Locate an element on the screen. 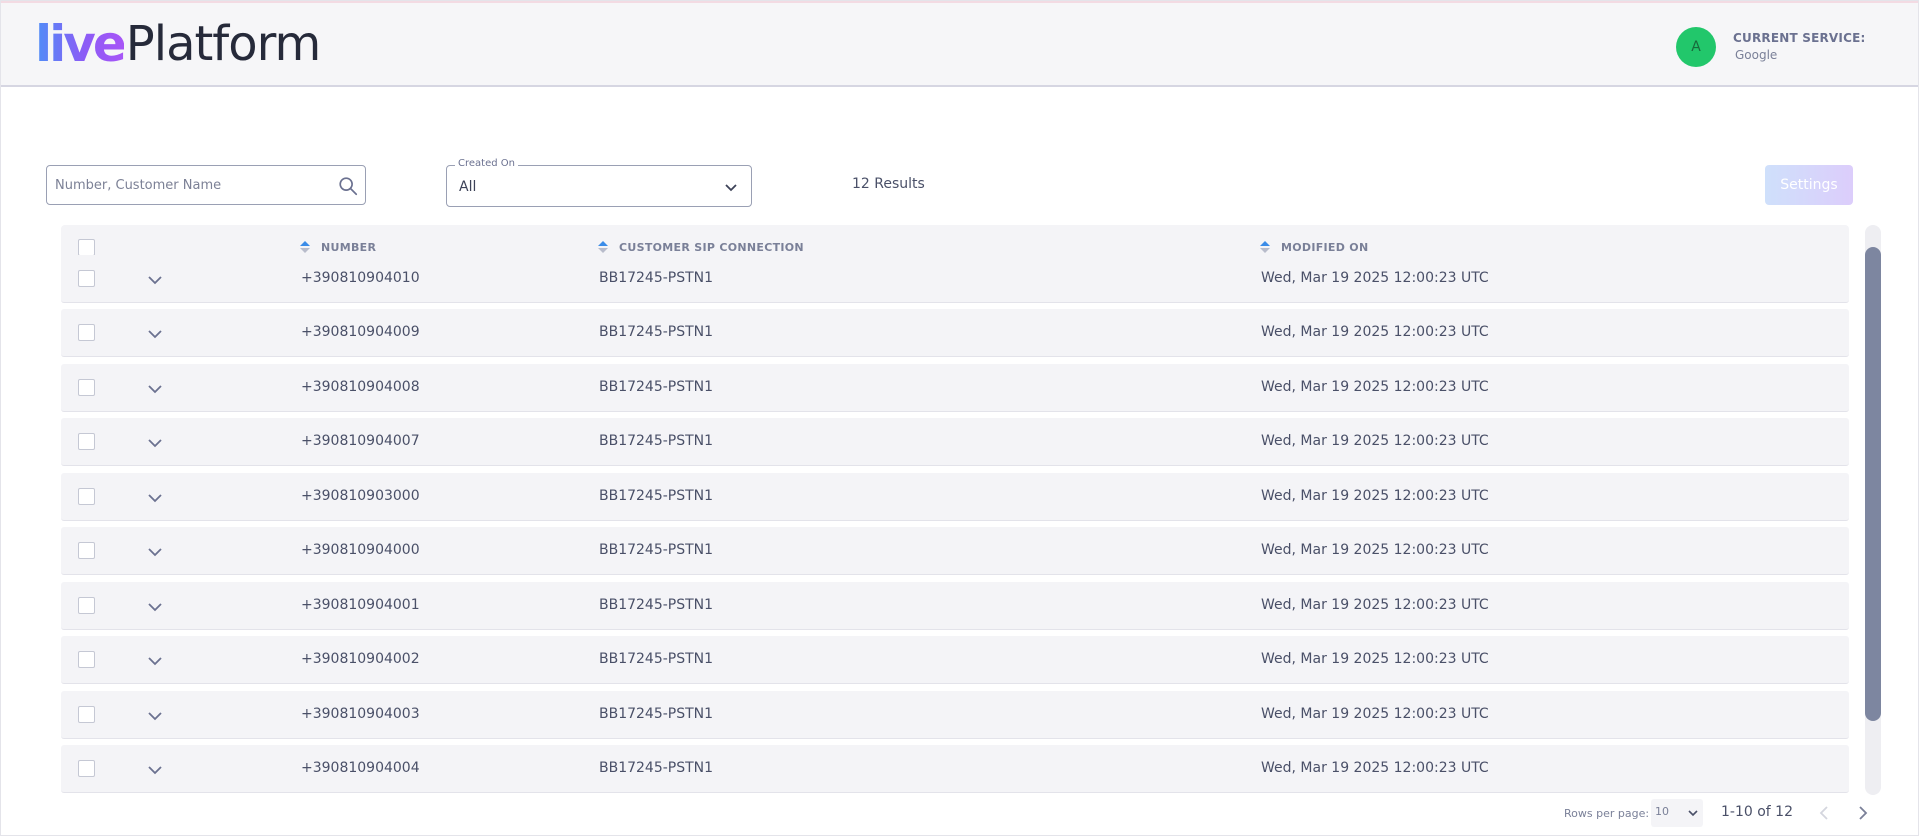  cell-number: +390810904002 is located at coordinates (360, 659).